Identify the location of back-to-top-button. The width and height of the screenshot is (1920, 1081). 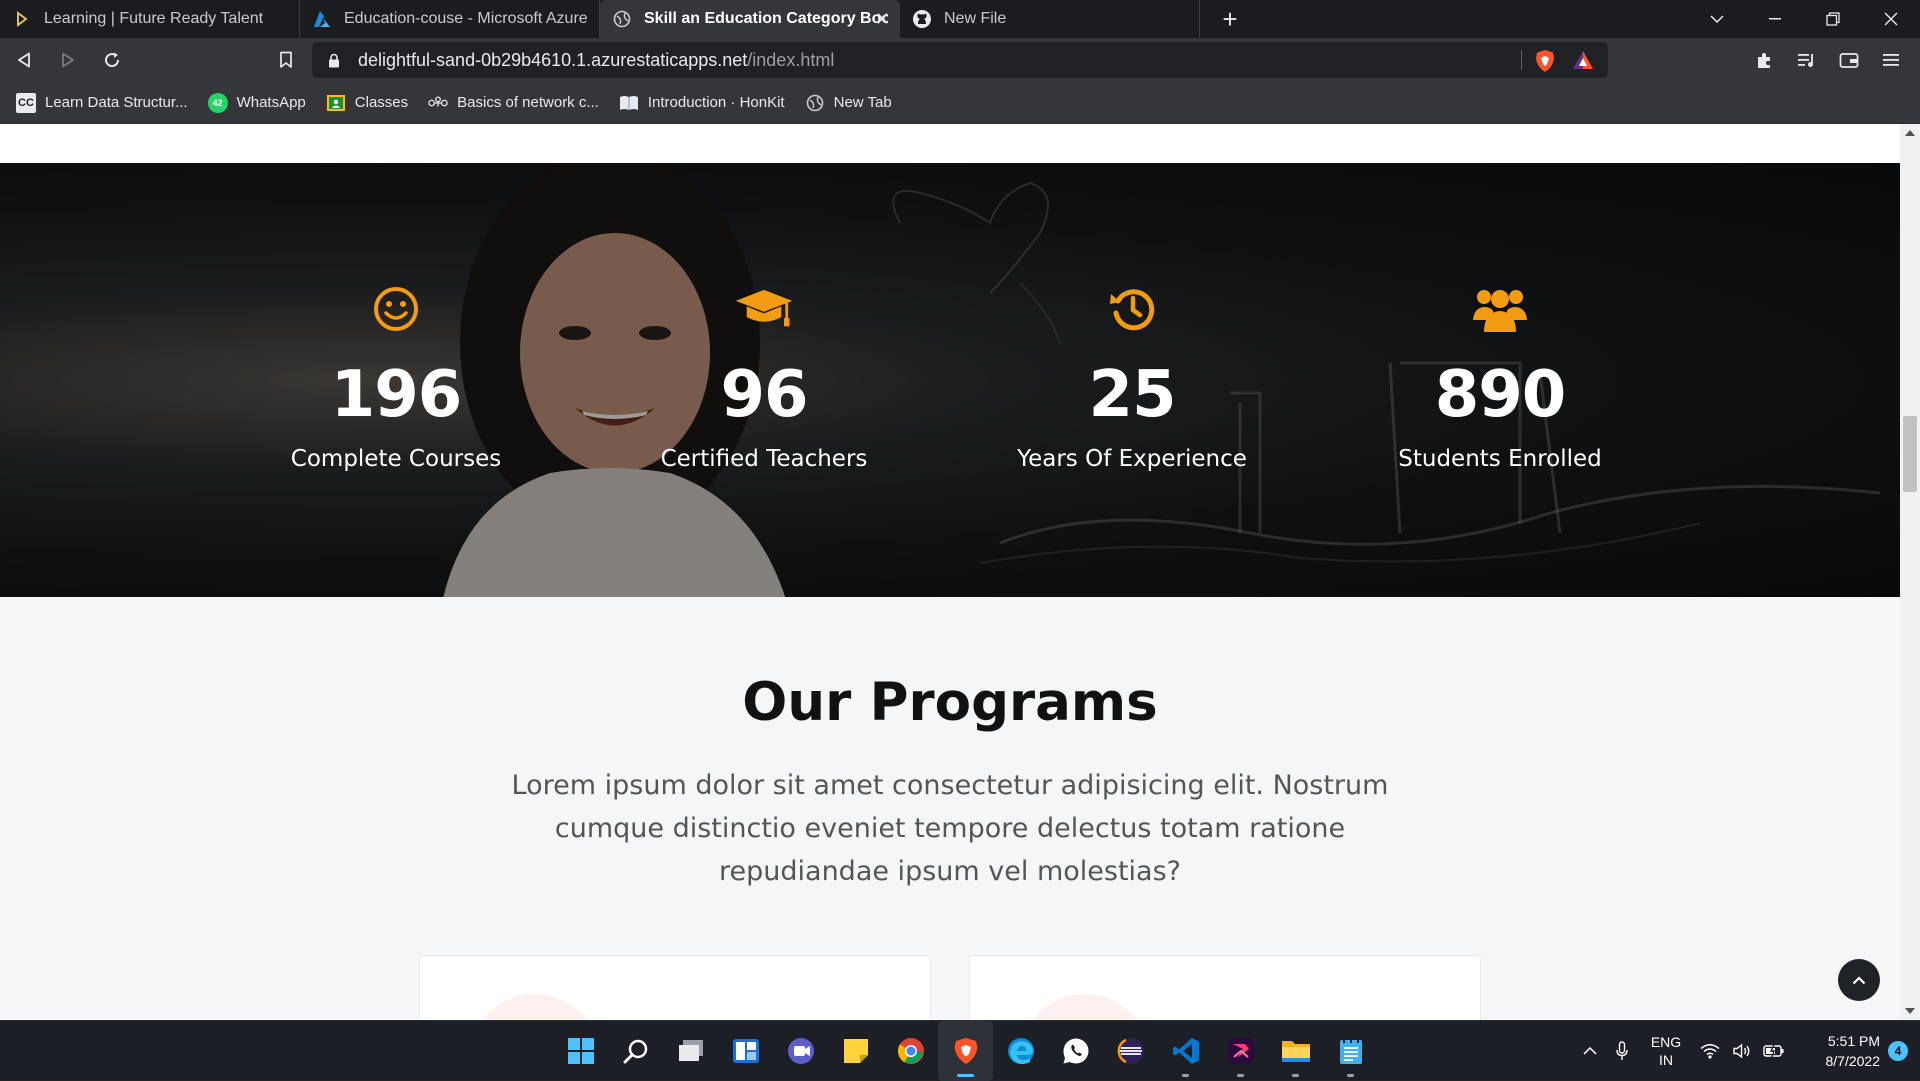
(1859, 980).